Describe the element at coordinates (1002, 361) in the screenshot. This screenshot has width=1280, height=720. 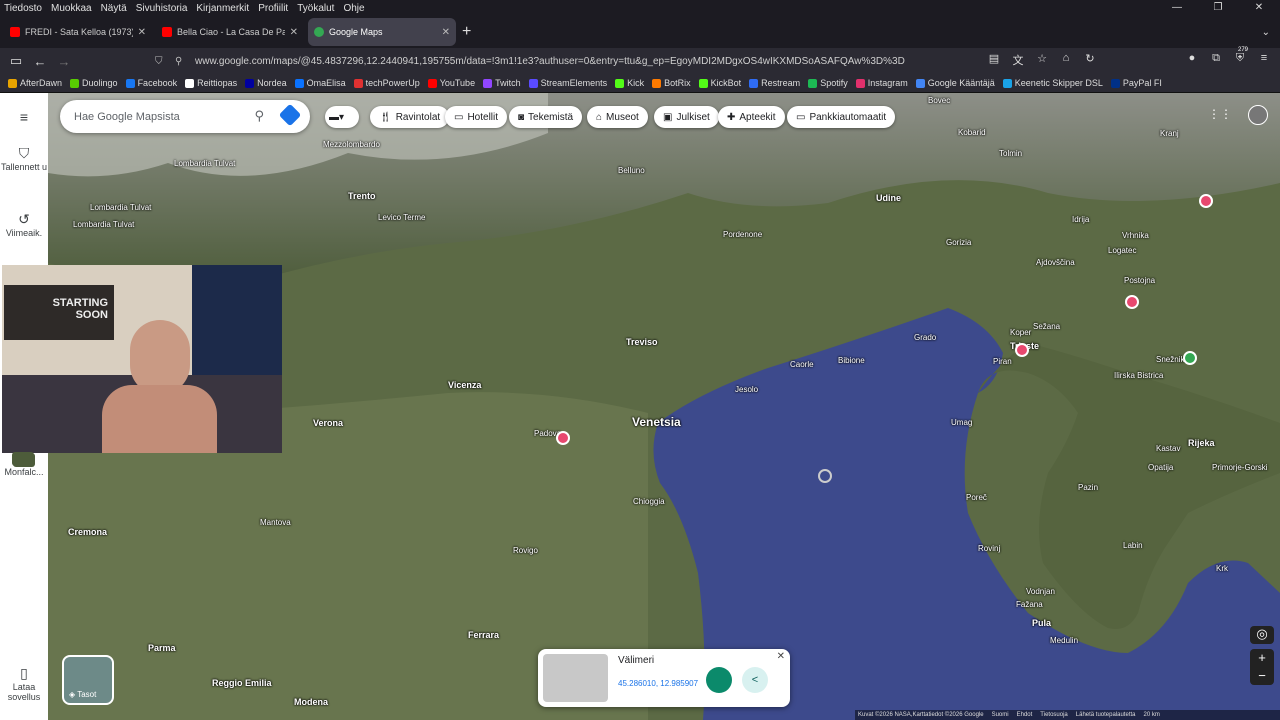
I see `place-label: Piran` at that location.